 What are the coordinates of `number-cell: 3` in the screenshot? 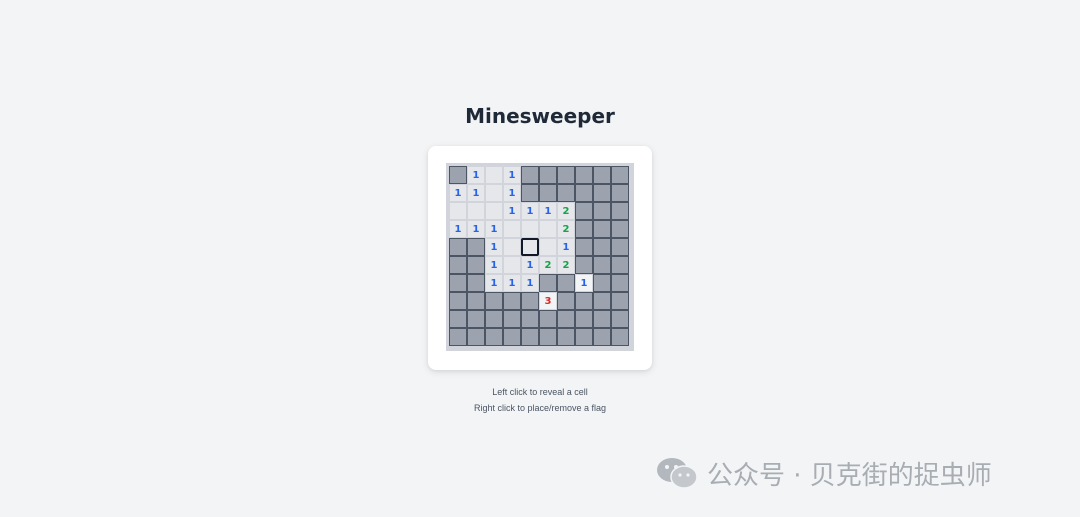 It's located at (548, 301).